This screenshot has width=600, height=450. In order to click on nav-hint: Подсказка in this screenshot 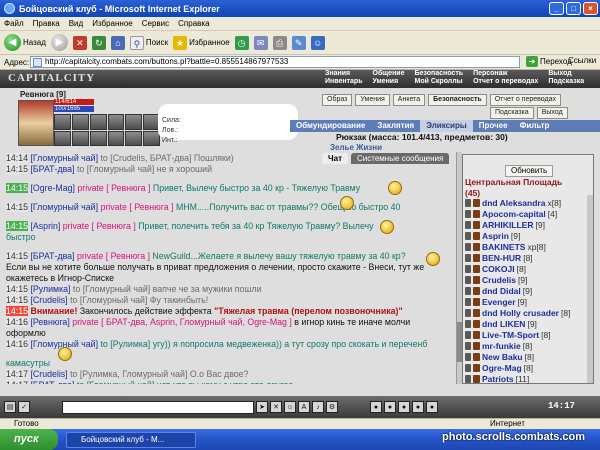, I will do `click(566, 82)`.